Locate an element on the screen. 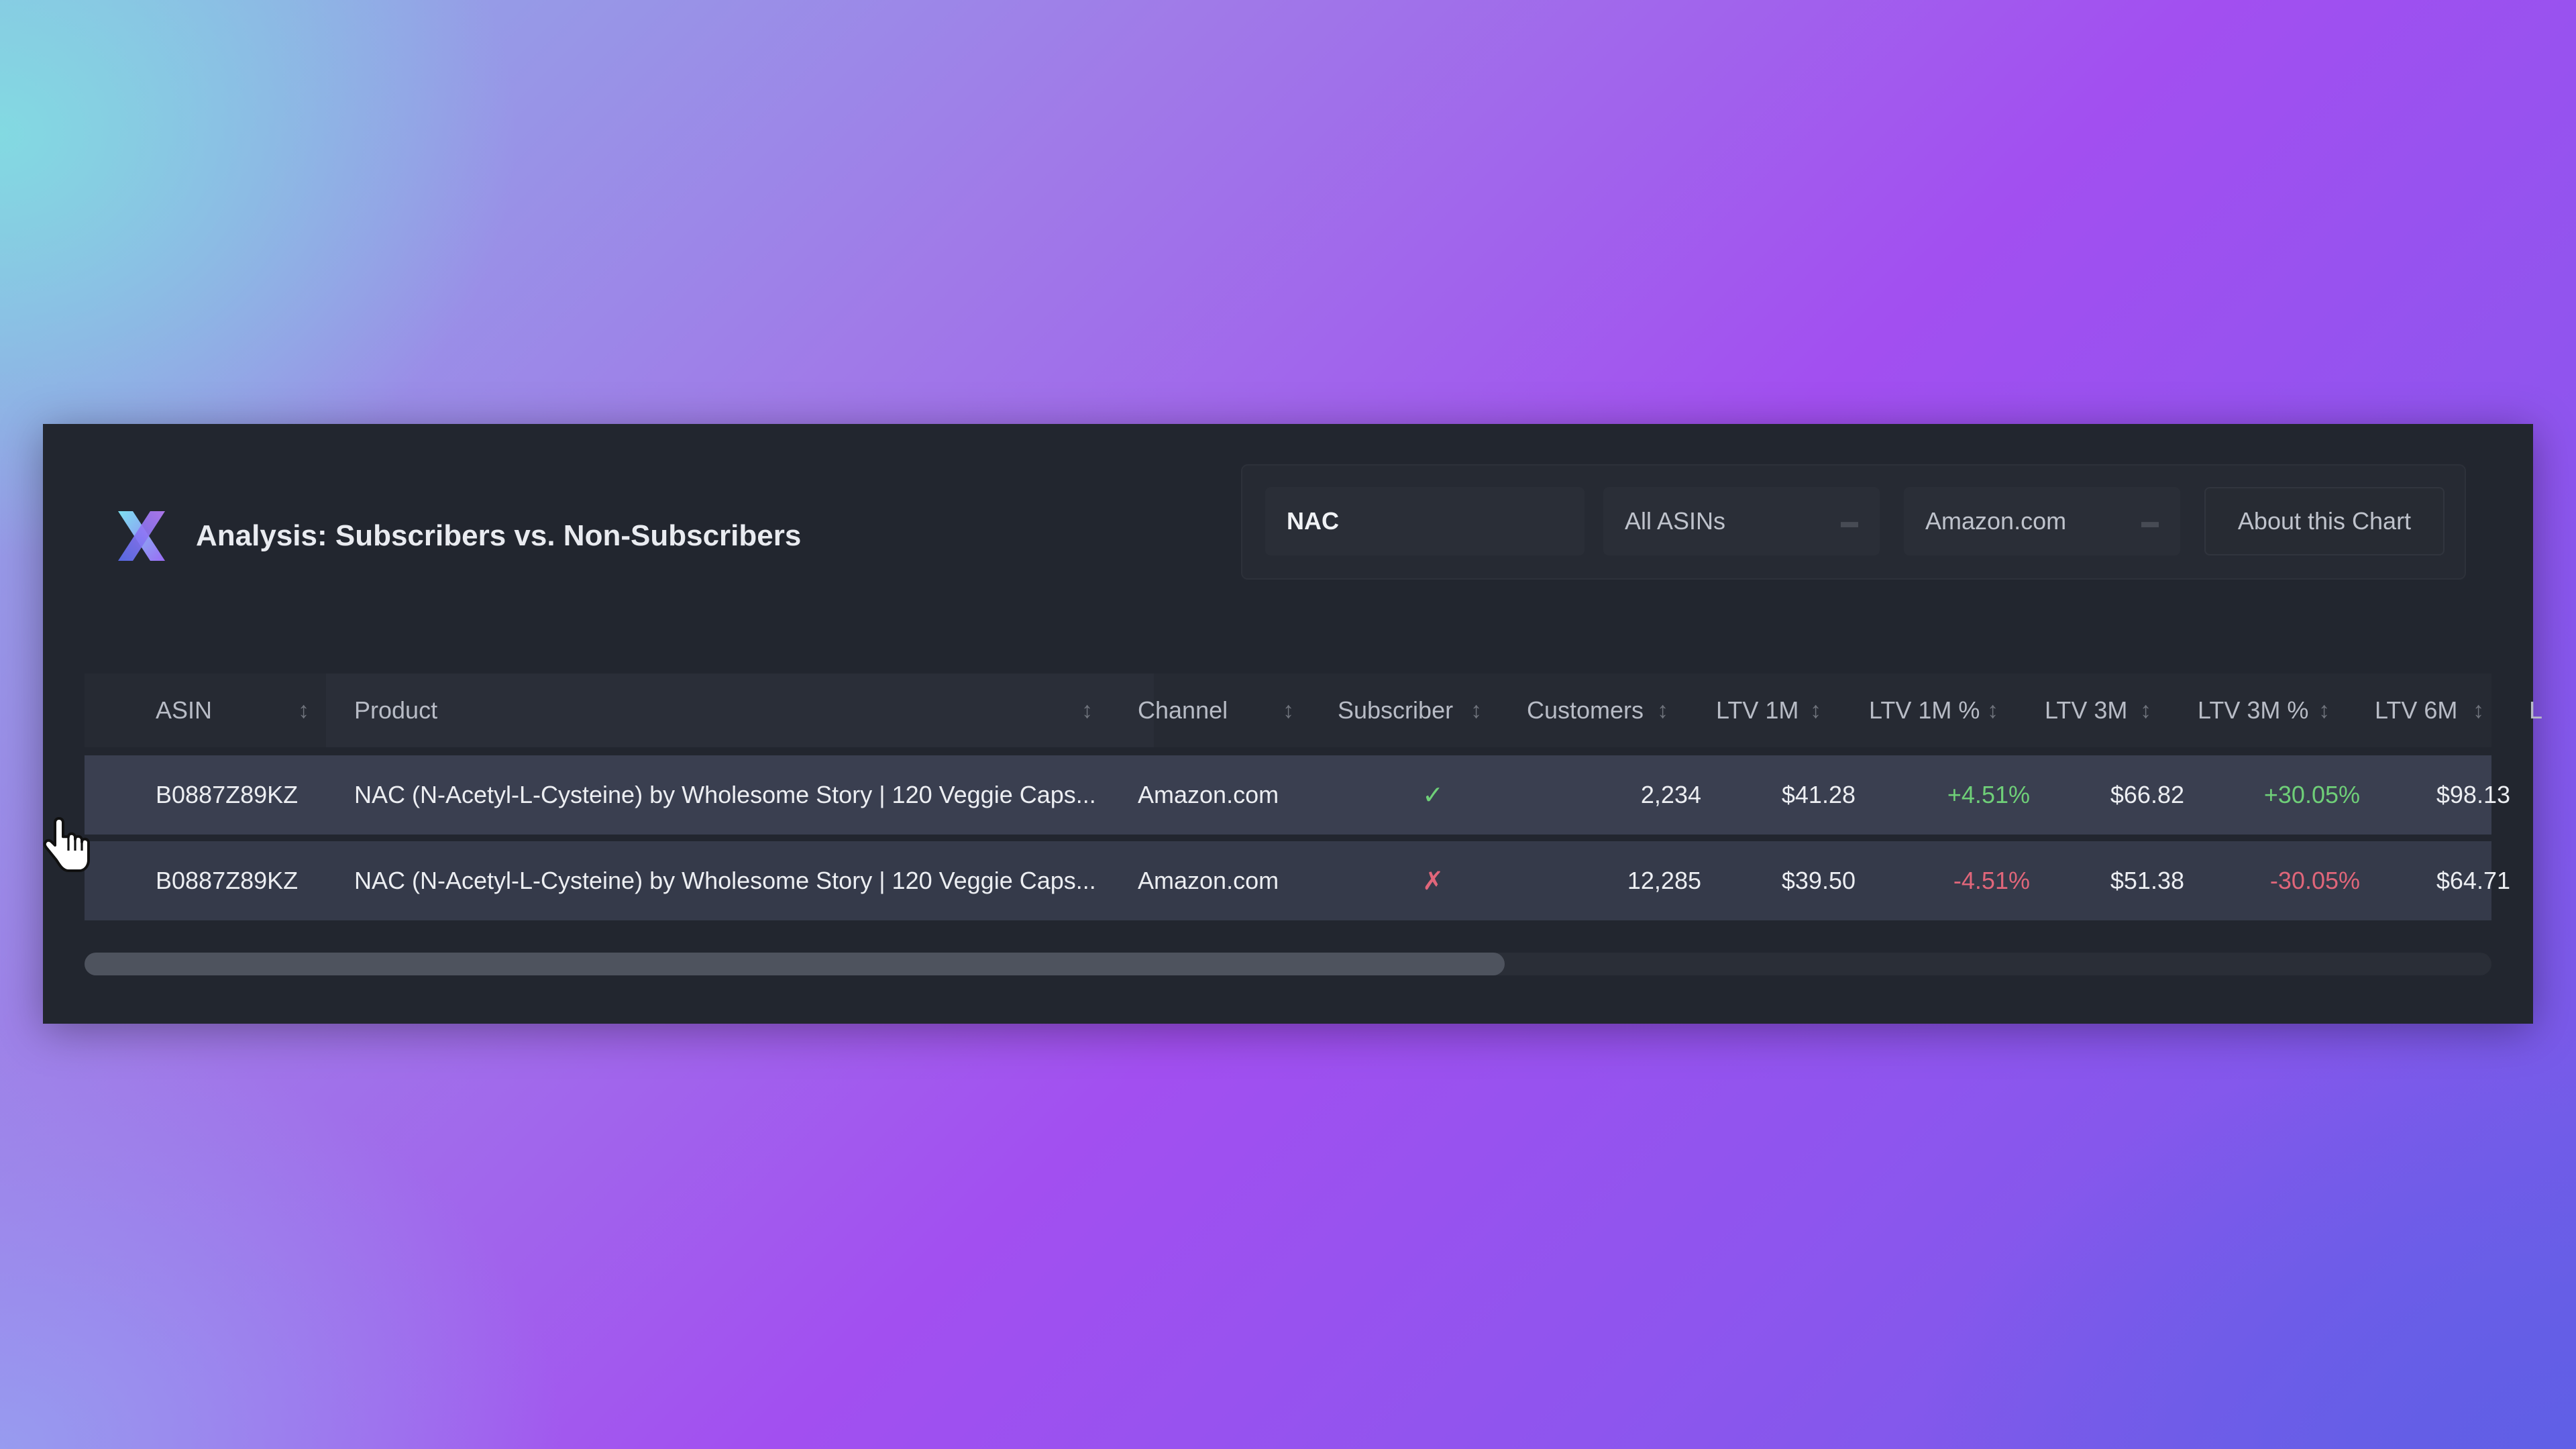 This screenshot has width=2576, height=1449. cell-ltv-1m-pct: -4.51% is located at coordinates (1991, 880).